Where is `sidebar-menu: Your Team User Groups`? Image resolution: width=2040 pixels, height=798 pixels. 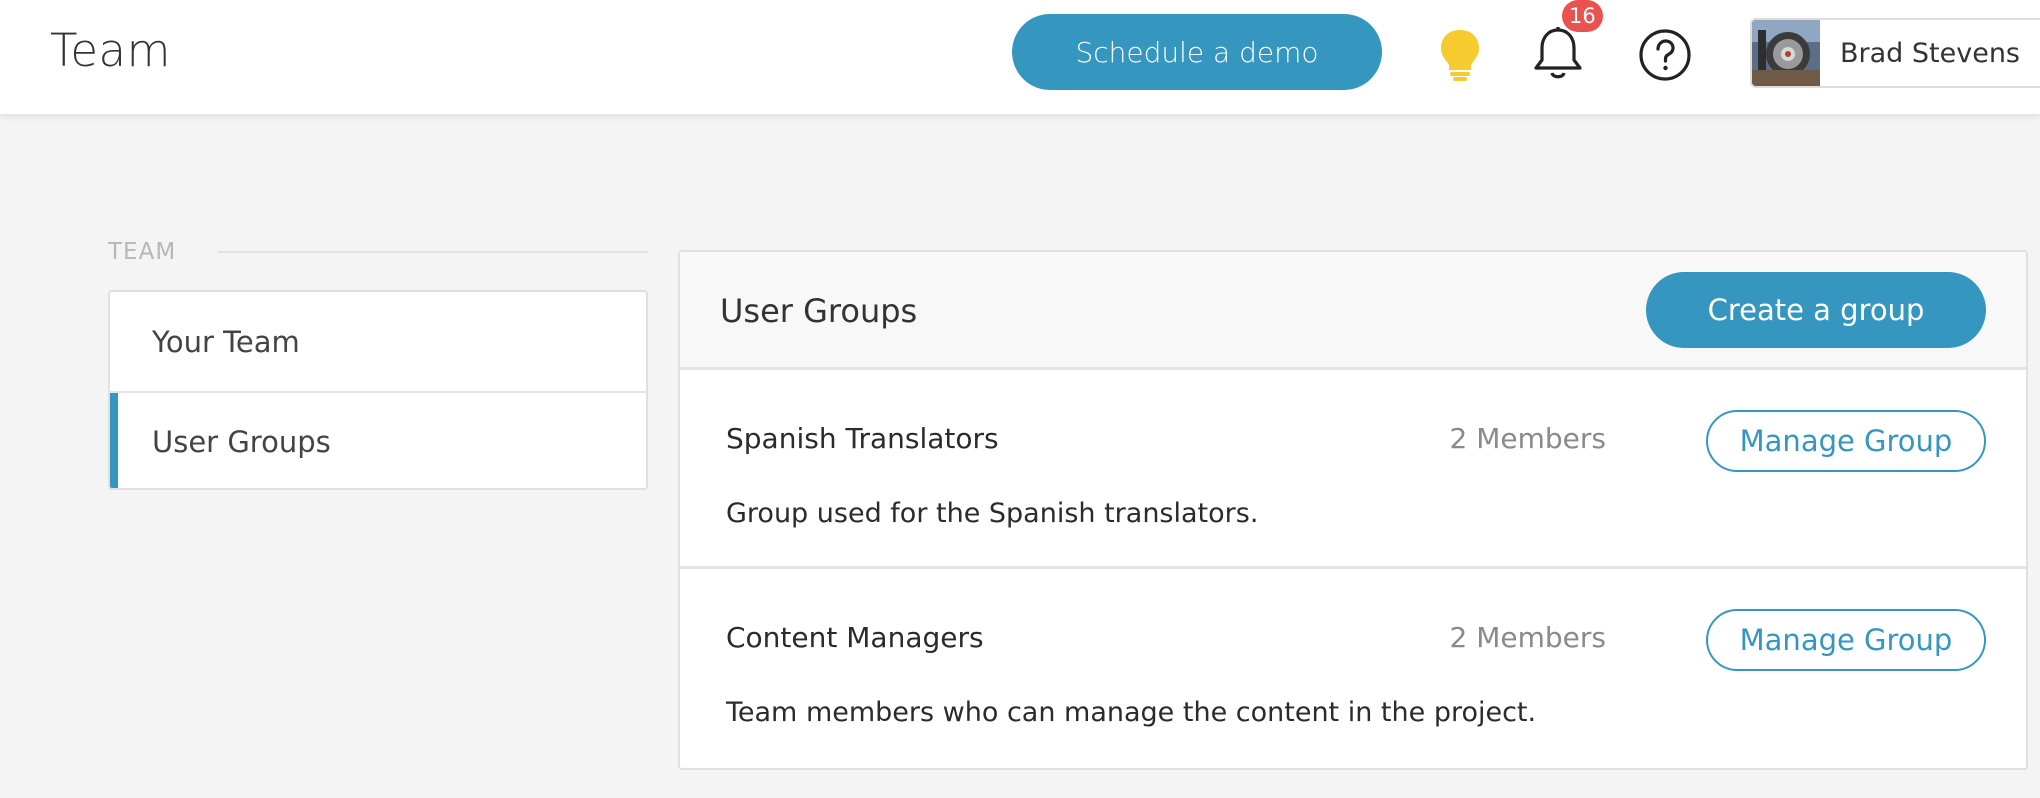
sidebar-menu: Your Team User Groups is located at coordinates (378, 390).